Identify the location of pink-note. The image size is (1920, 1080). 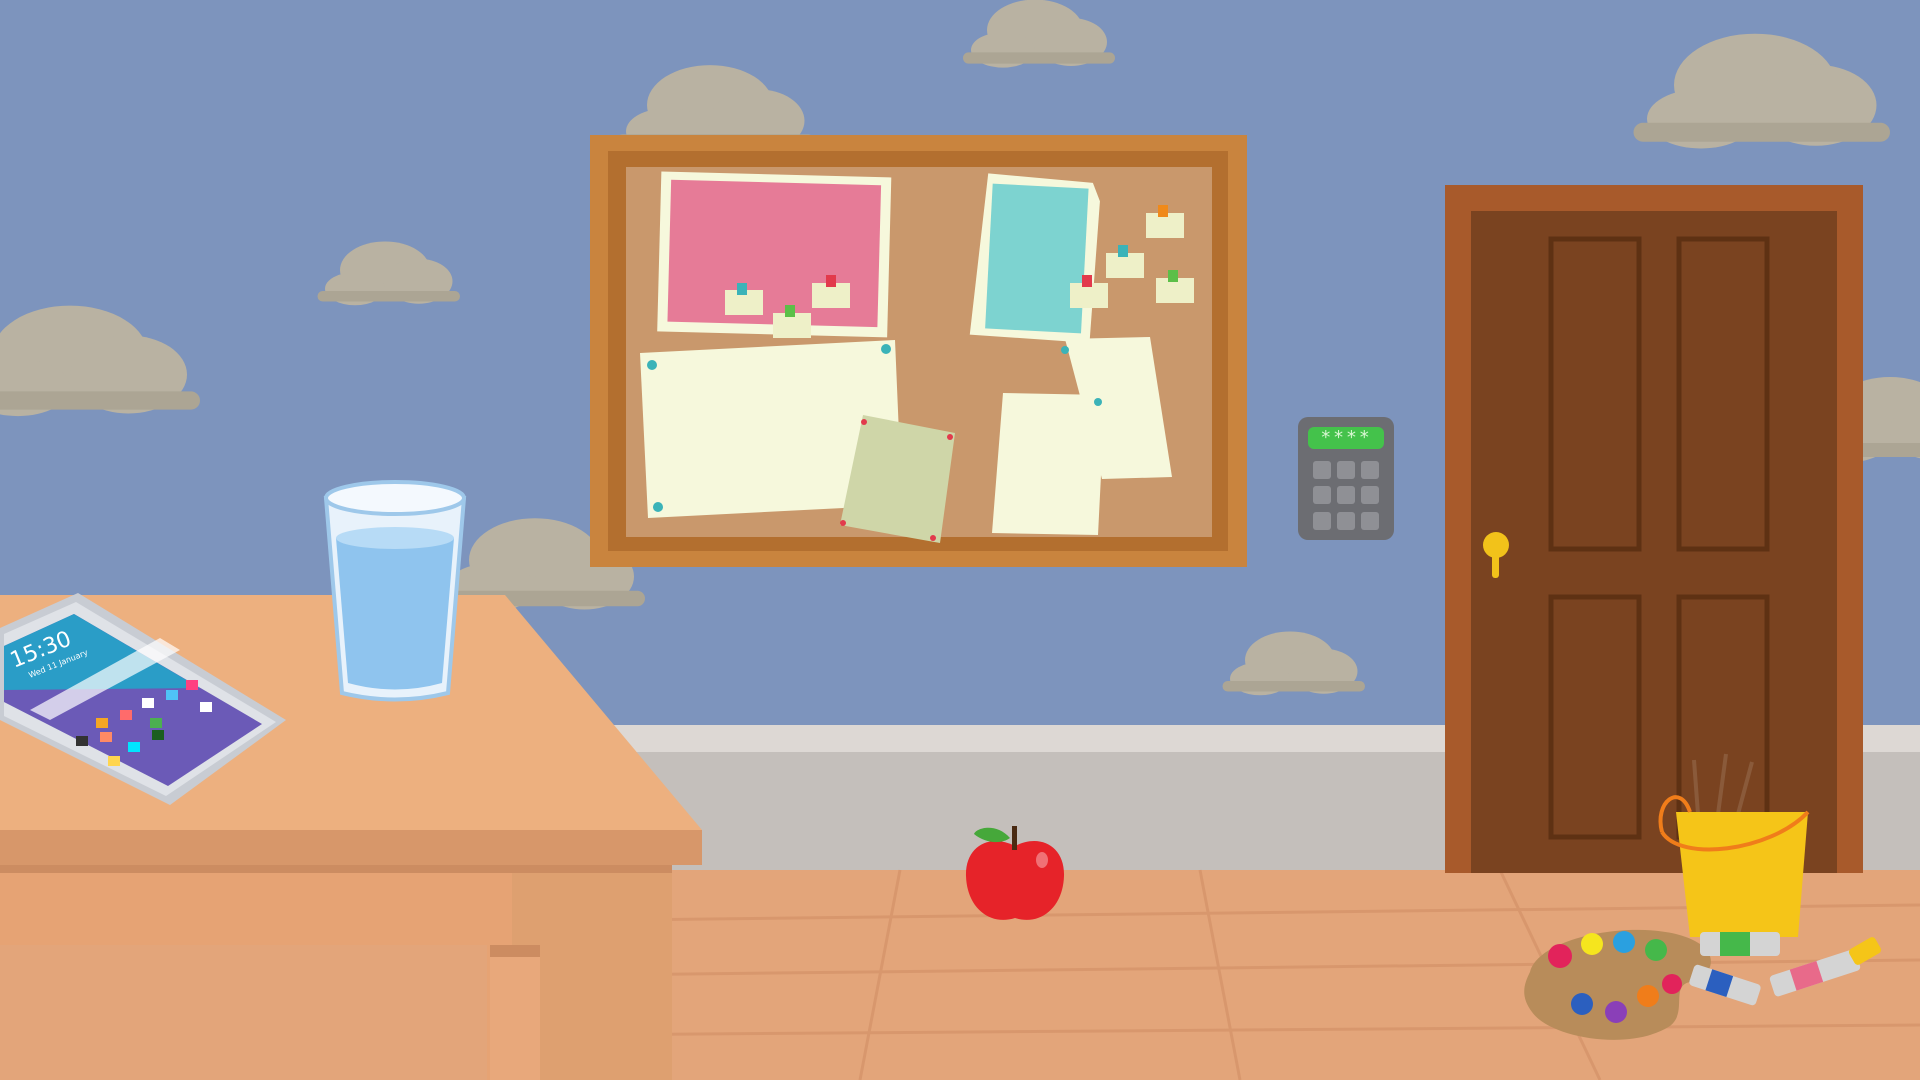
(774, 254).